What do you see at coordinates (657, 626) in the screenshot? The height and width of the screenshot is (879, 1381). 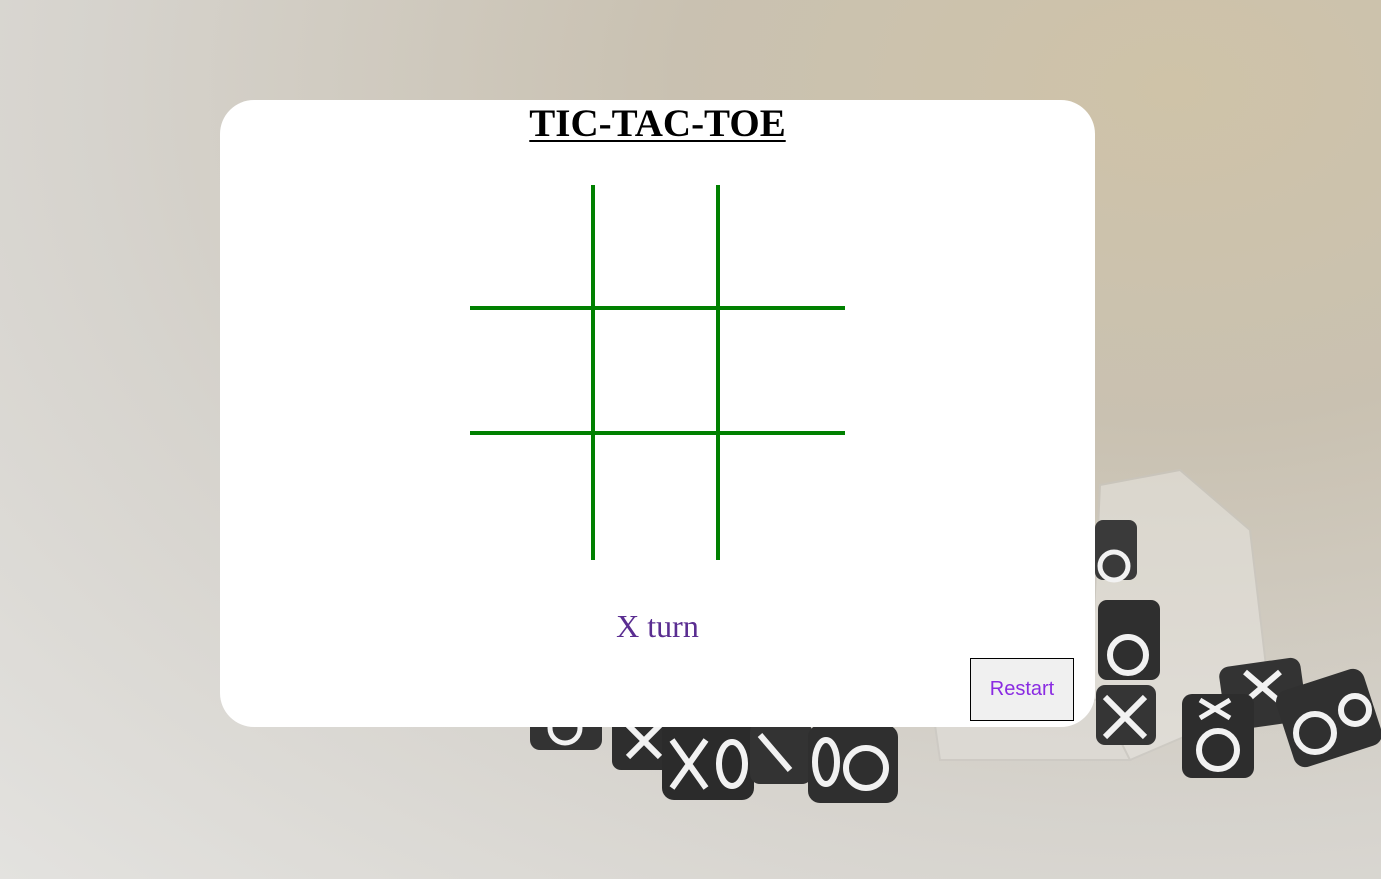 I see `turn-status: X turn` at bounding box center [657, 626].